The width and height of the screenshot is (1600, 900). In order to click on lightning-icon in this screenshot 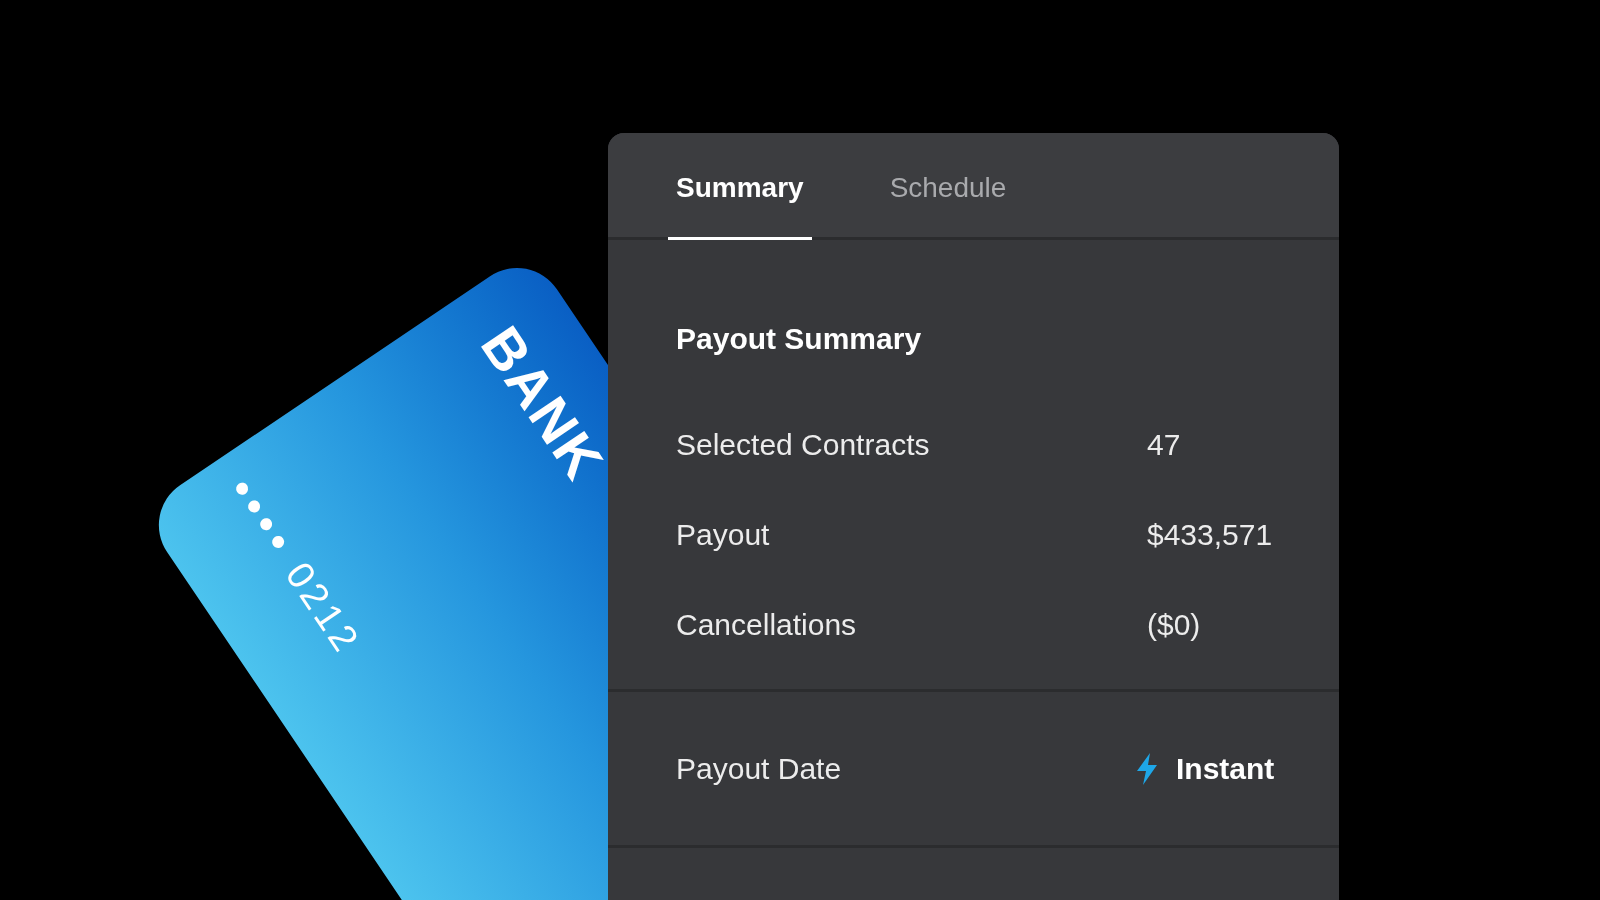, I will do `click(1147, 768)`.